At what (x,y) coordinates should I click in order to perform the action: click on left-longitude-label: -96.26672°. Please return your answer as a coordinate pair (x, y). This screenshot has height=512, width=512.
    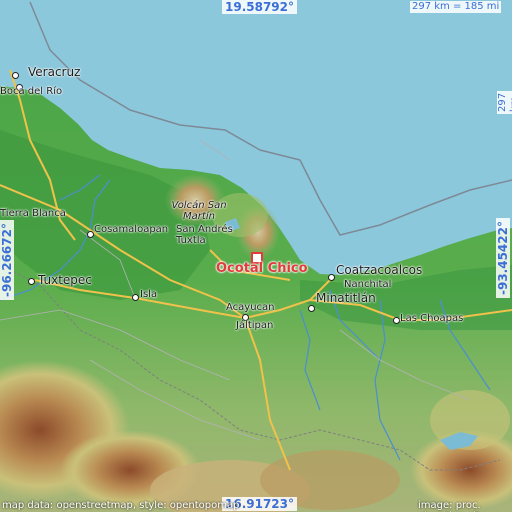
    Looking at the image, I should click on (7, 260).